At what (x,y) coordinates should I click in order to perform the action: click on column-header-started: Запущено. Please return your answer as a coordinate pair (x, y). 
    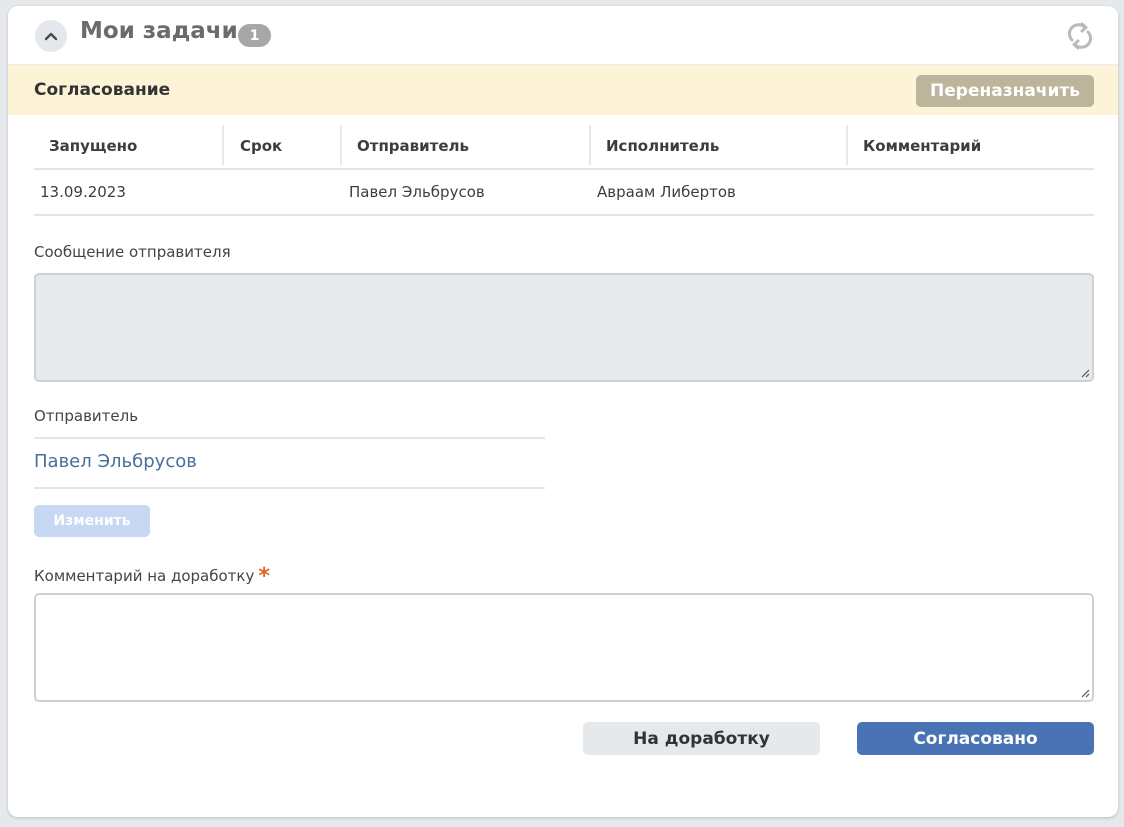
    Looking at the image, I should click on (93, 145).